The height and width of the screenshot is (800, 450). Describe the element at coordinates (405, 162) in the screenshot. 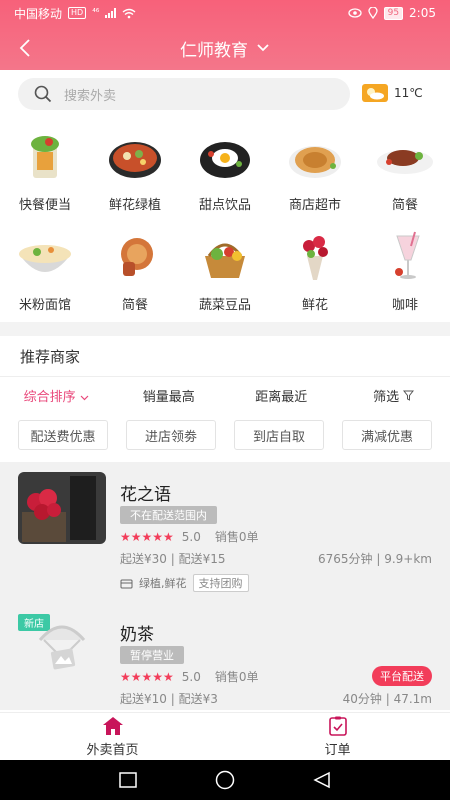

I see `steak-icon` at that location.